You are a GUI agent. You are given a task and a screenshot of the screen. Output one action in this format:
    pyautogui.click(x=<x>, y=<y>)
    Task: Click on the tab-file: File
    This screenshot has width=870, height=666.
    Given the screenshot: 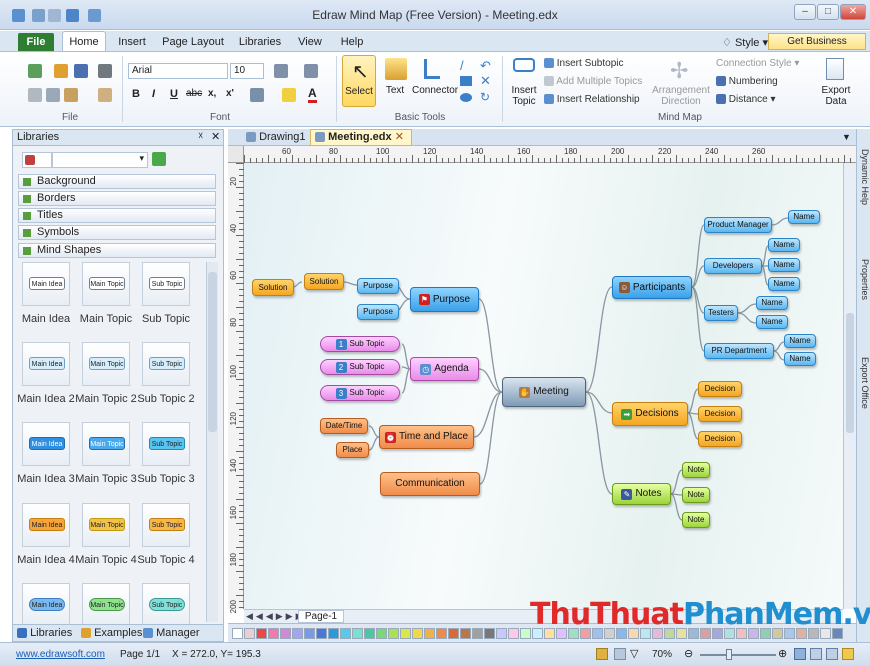 What is the action you would take?
    pyautogui.click(x=36, y=42)
    